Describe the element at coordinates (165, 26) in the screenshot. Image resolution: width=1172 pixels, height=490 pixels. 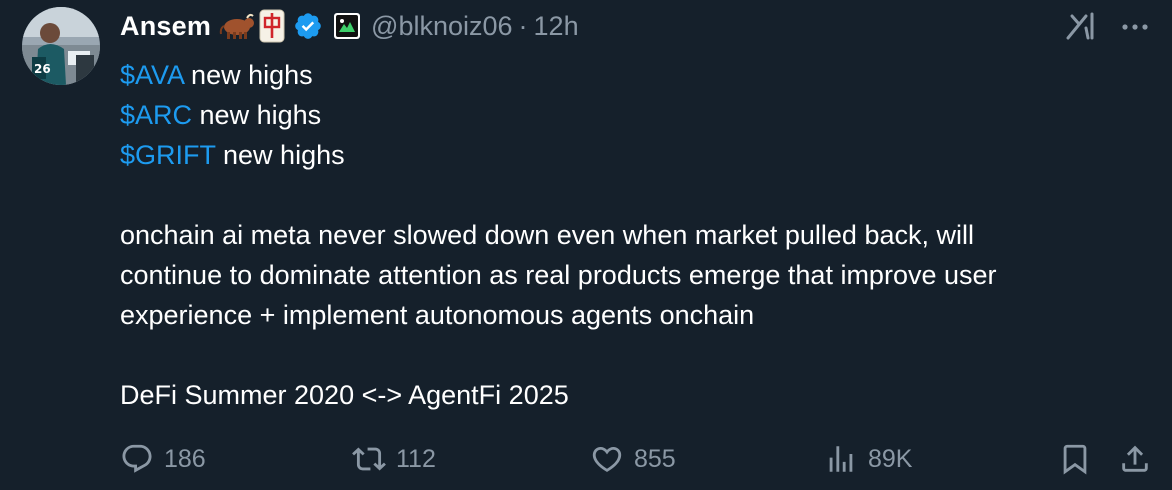
I see `author-name: Ansem` at that location.